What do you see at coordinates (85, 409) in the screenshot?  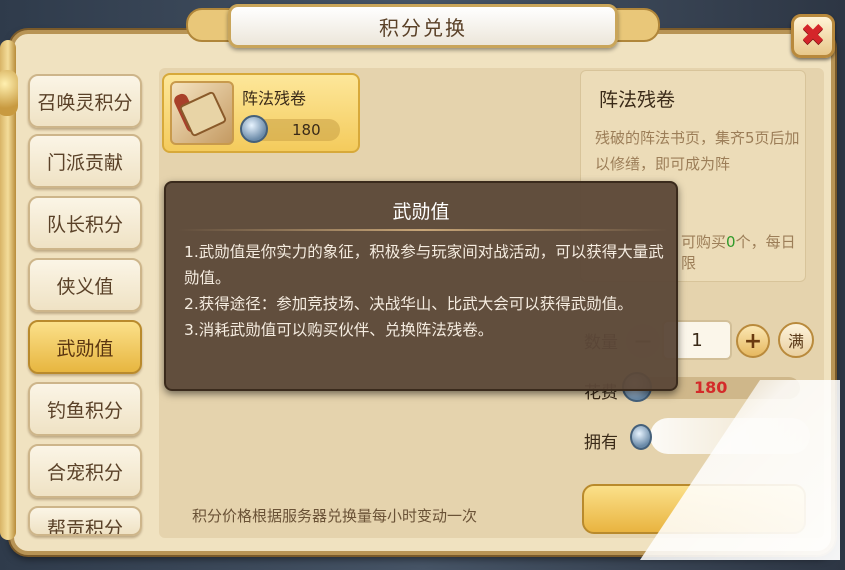 I see `tab-fishing-points: 钓鱼积分` at bounding box center [85, 409].